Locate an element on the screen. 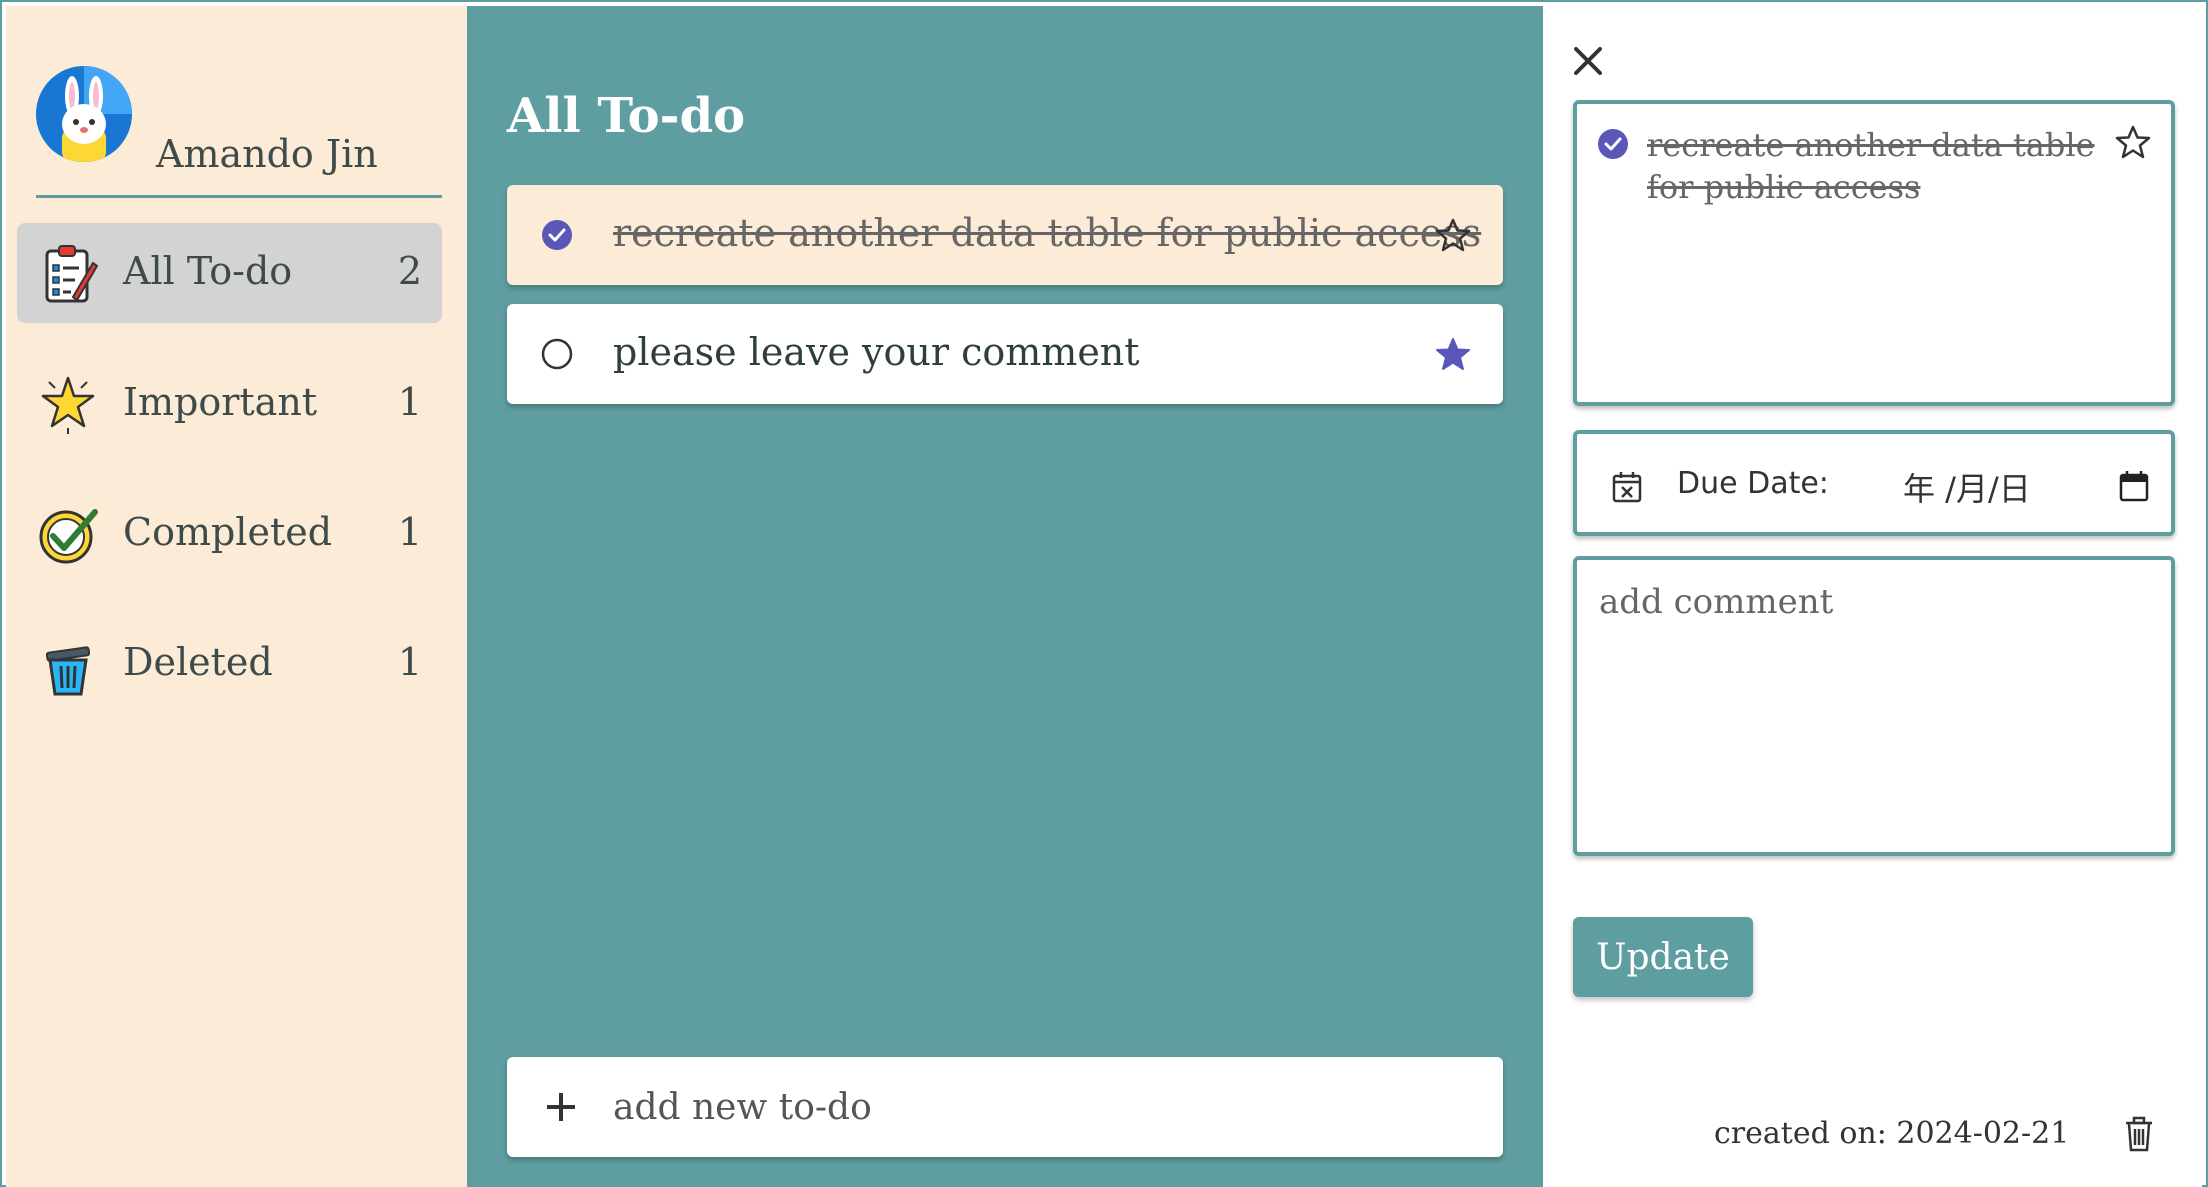 The width and height of the screenshot is (2208, 1187). calendar-icon is located at coordinates (2134, 486).